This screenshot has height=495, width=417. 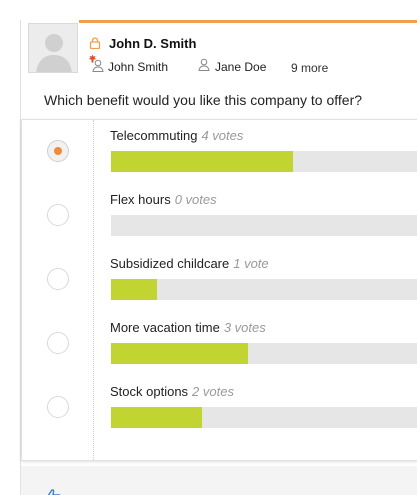 What do you see at coordinates (152, 43) in the screenshot?
I see `author-name: John D. Smith` at bounding box center [152, 43].